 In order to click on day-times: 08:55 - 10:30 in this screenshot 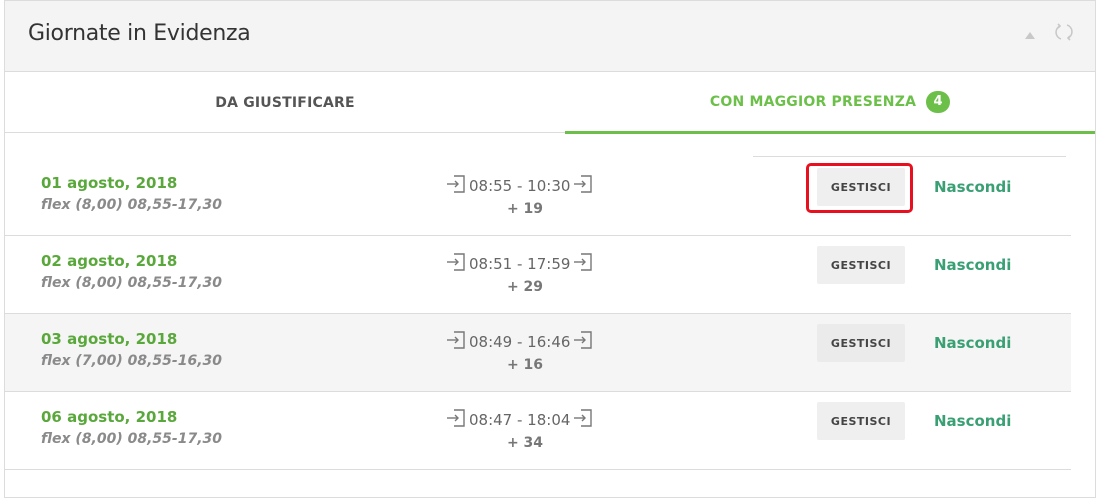, I will do `click(525, 186)`.